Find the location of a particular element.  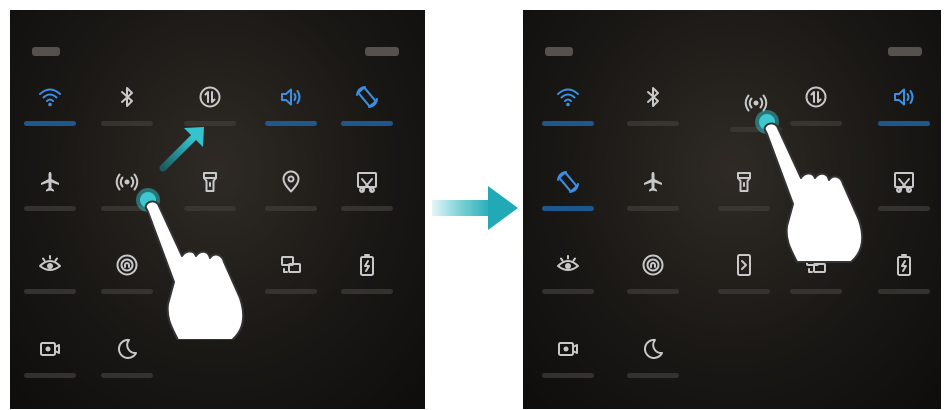

phone-clone-icon is located at coordinates (744, 265).